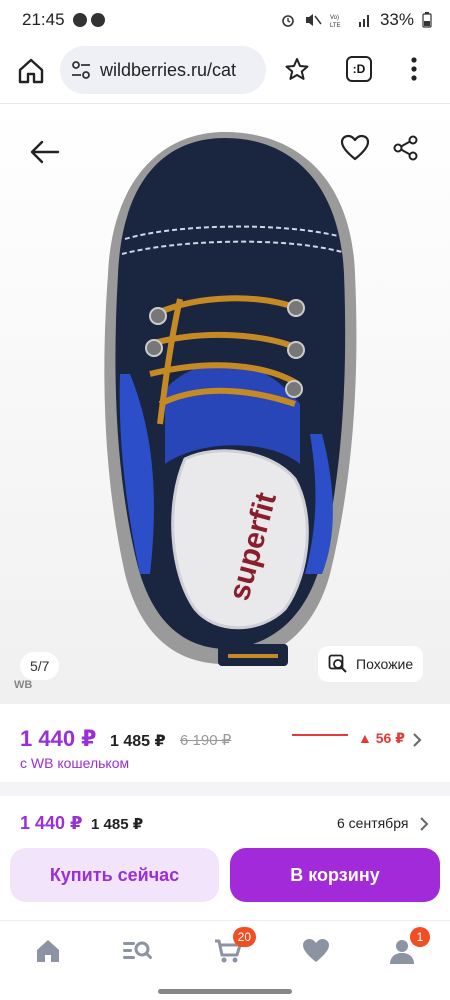 The image size is (450, 1000). Describe the element at coordinates (225, 20) in the screenshot. I see `status-bar: 21:45 Vo) LTE 33%` at that location.